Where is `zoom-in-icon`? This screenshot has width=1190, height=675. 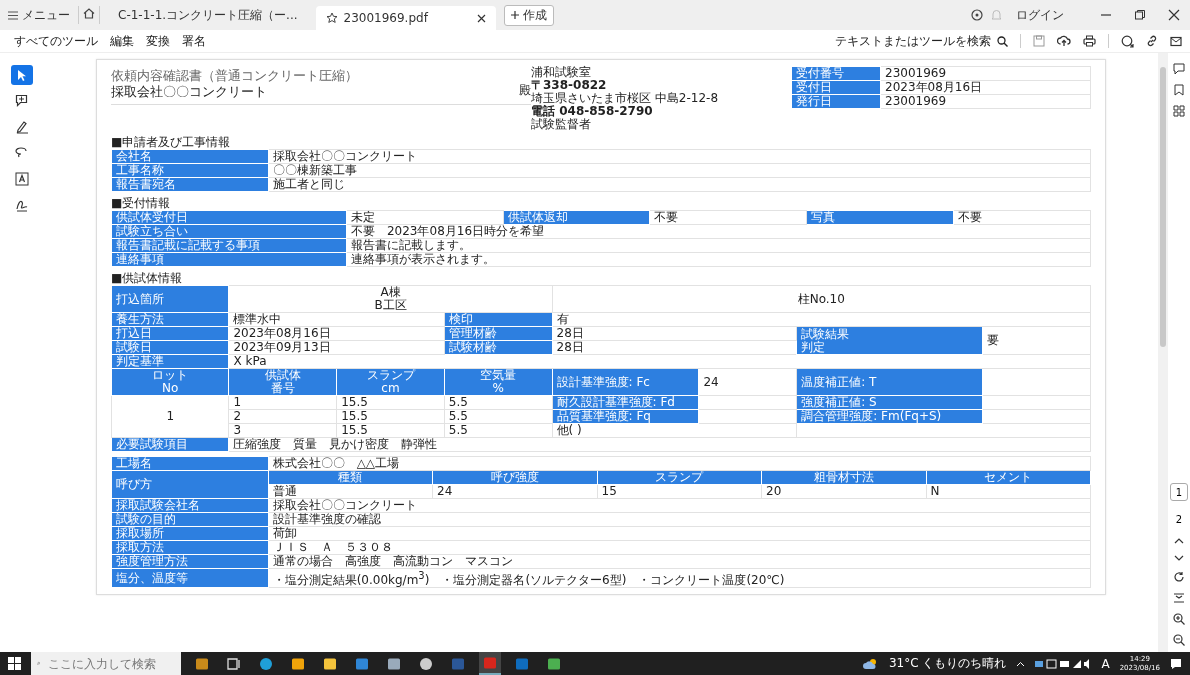 zoom-in-icon is located at coordinates (1179, 619).